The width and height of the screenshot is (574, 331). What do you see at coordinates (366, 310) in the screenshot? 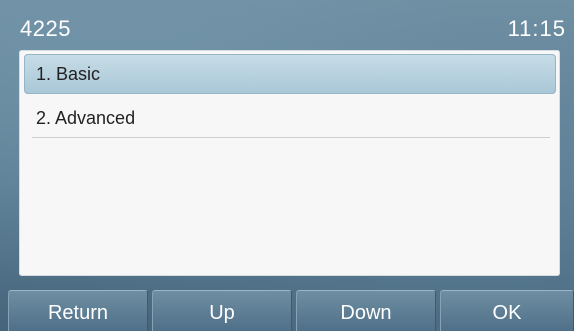
I see `down-button: Down` at bounding box center [366, 310].